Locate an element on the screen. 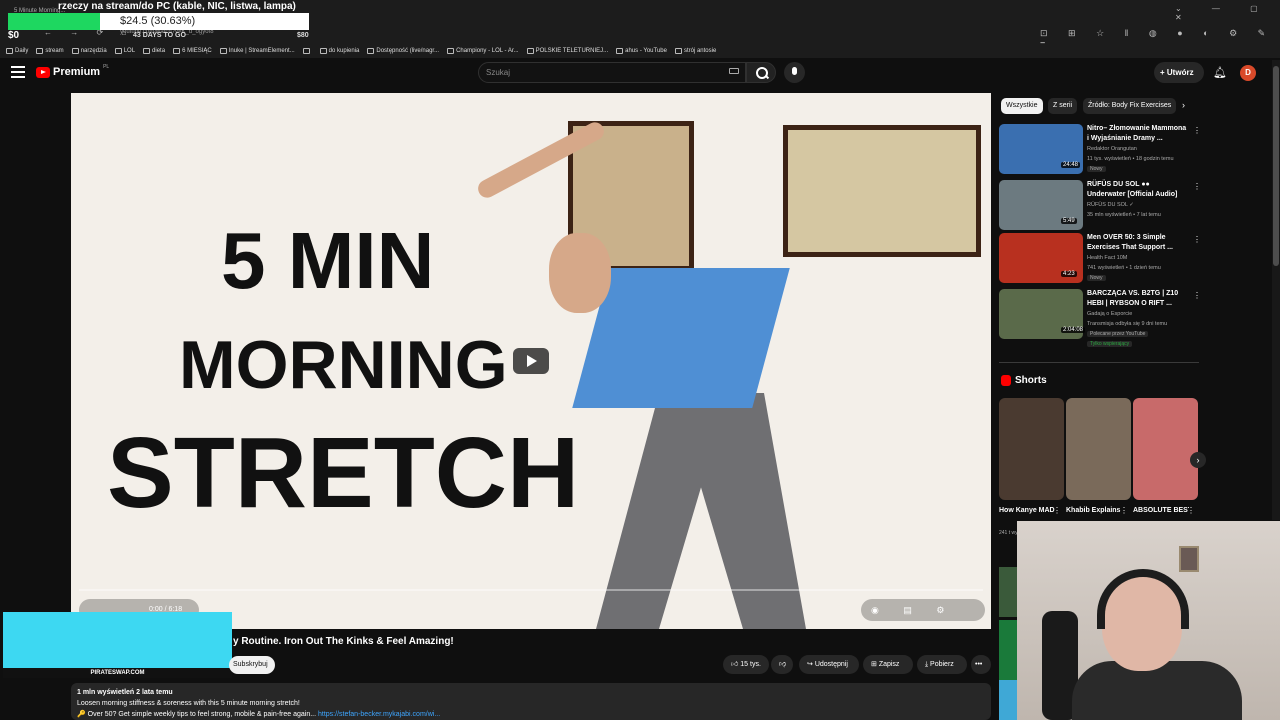 This screenshot has width=1280, height=720. search-input: Szukaj is located at coordinates (612, 72).